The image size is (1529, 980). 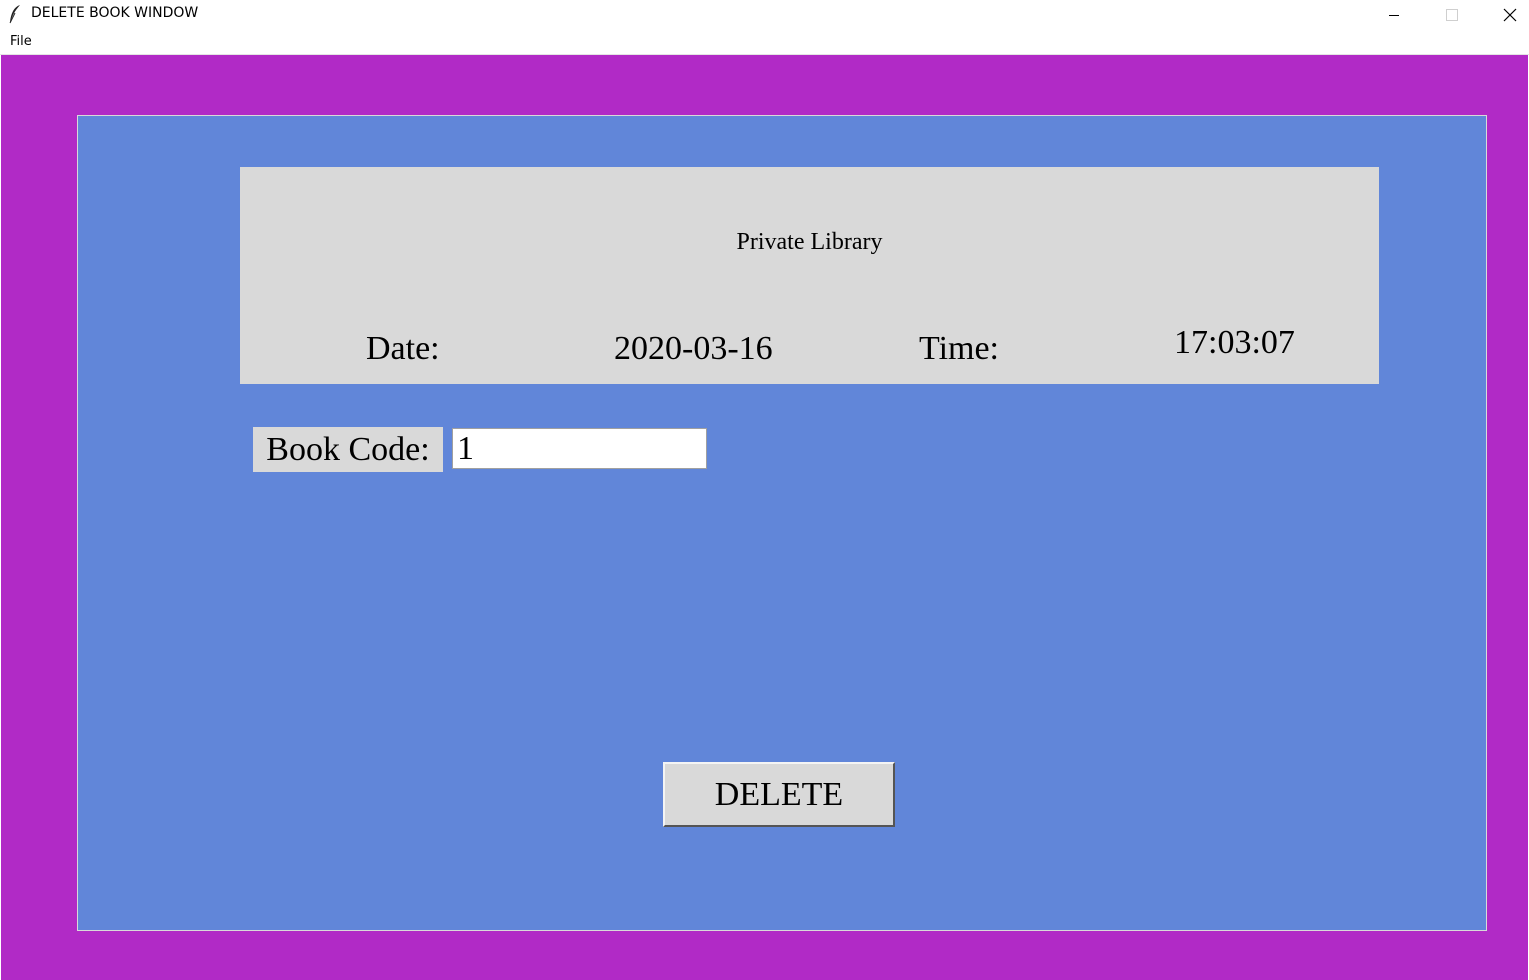 I want to click on time-label: Time:, so click(x=959, y=348).